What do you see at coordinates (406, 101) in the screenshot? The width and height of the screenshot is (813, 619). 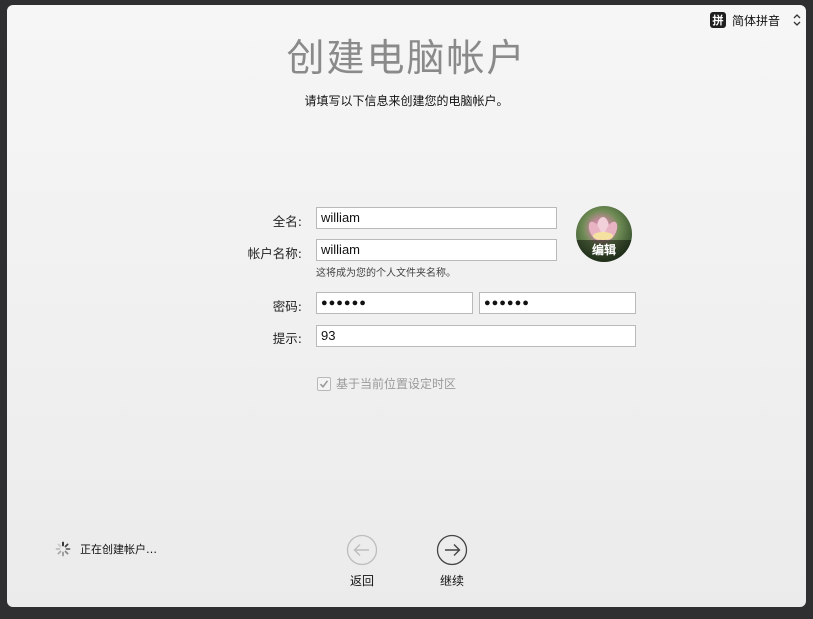 I see `page-subtitle: 请填写以下信息来创建您的电脑帐户。` at bounding box center [406, 101].